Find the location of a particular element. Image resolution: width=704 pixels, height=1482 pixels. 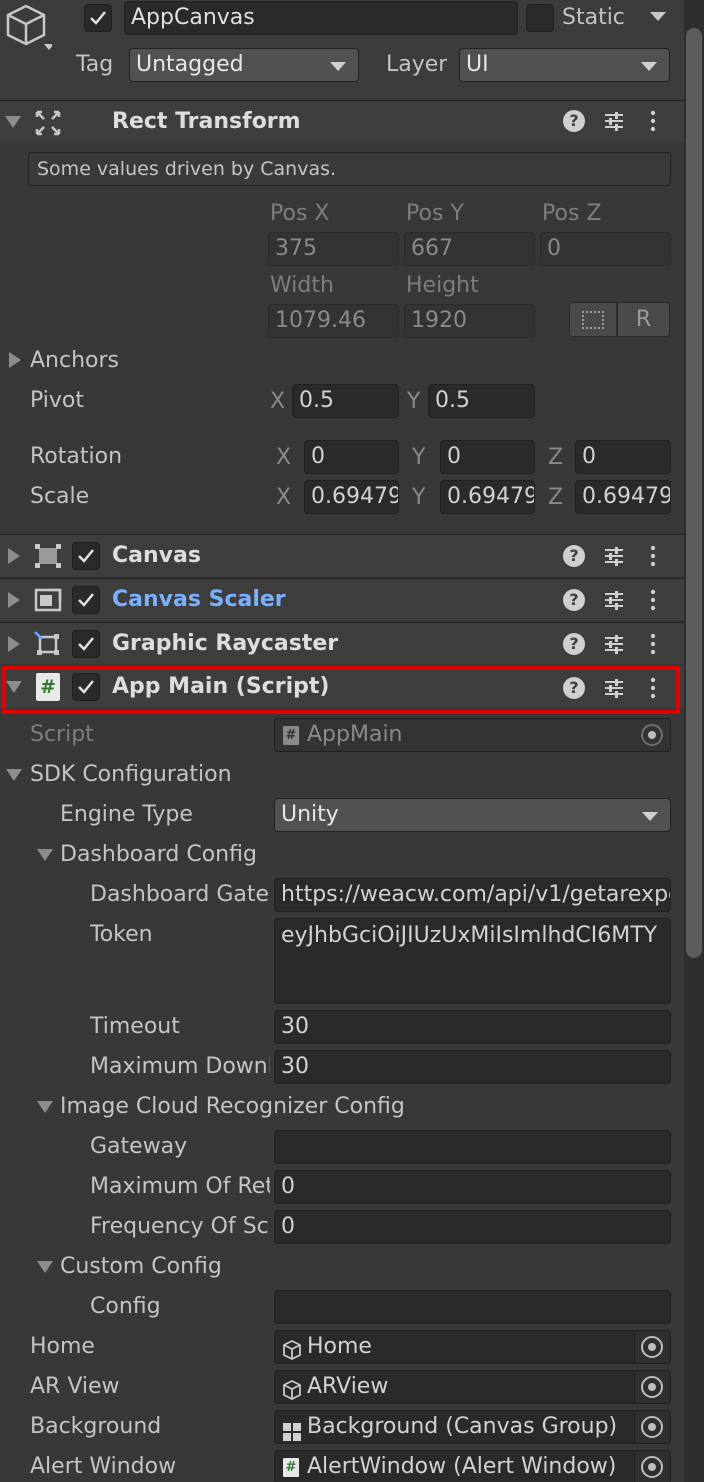

gameobject-name-field: AppCanvas is located at coordinates (321, 18).